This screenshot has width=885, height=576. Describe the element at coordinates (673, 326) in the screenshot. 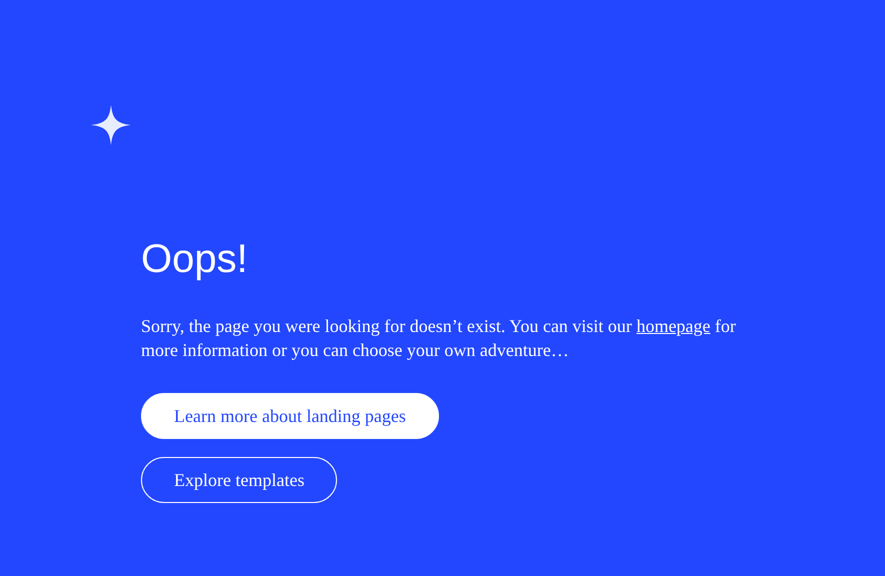

I see `homepage-link: homepage` at that location.